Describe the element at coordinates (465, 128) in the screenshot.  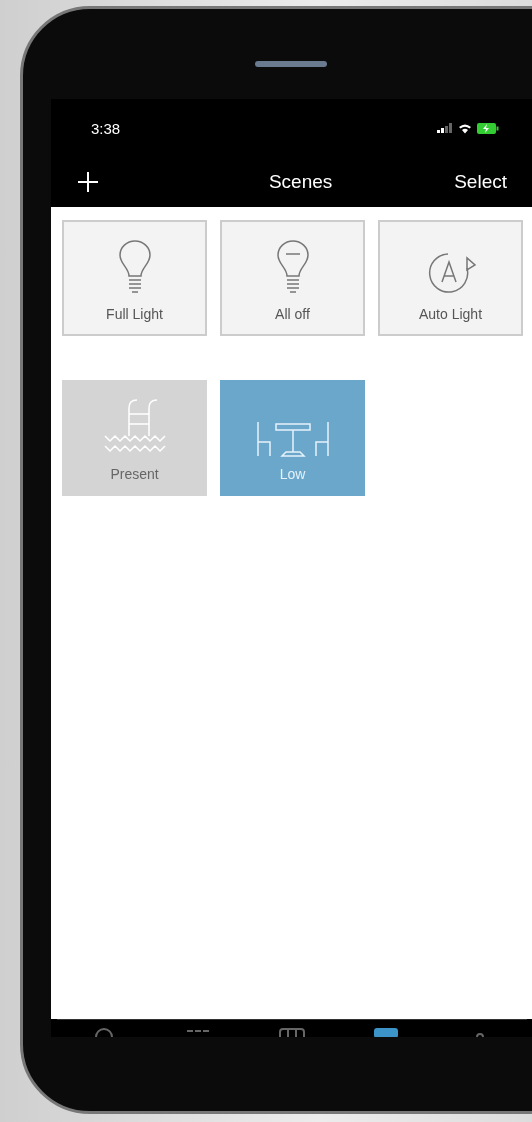
I see `wifi-icon` at that location.